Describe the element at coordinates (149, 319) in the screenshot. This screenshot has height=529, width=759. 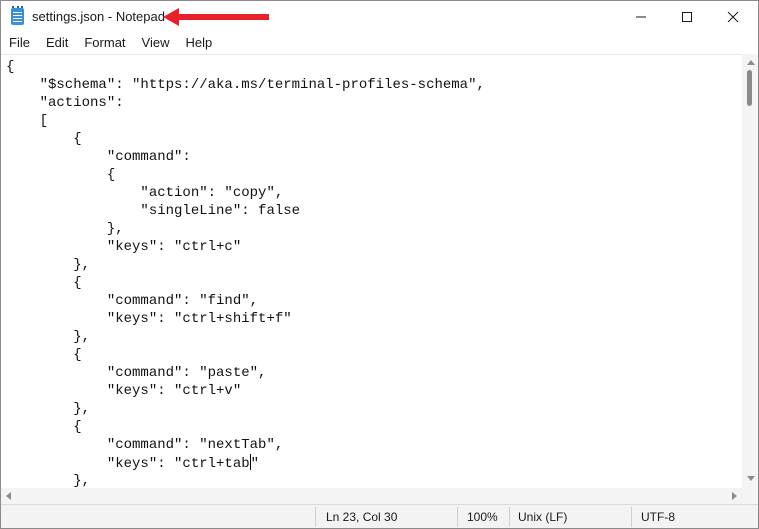
I see `editor-line: "keys": "ctrl+shift+f"` at that location.